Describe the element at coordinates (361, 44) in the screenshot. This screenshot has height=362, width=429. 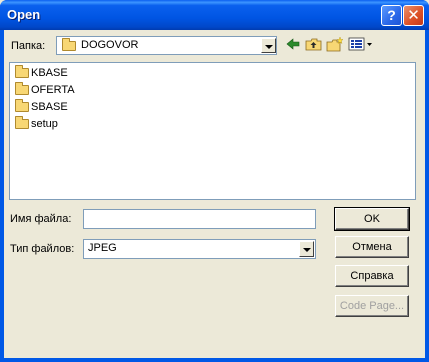
I see `view-menu-icon` at that location.